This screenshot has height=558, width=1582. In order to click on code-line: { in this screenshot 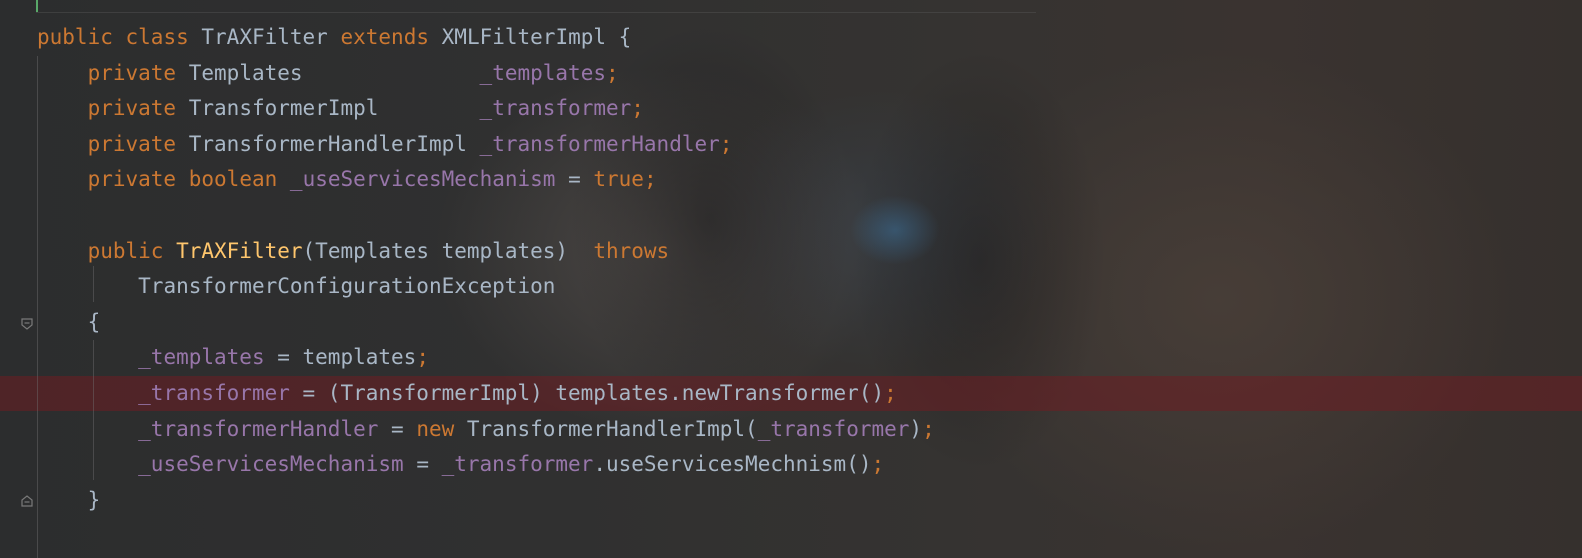, I will do `click(486, 323)`.